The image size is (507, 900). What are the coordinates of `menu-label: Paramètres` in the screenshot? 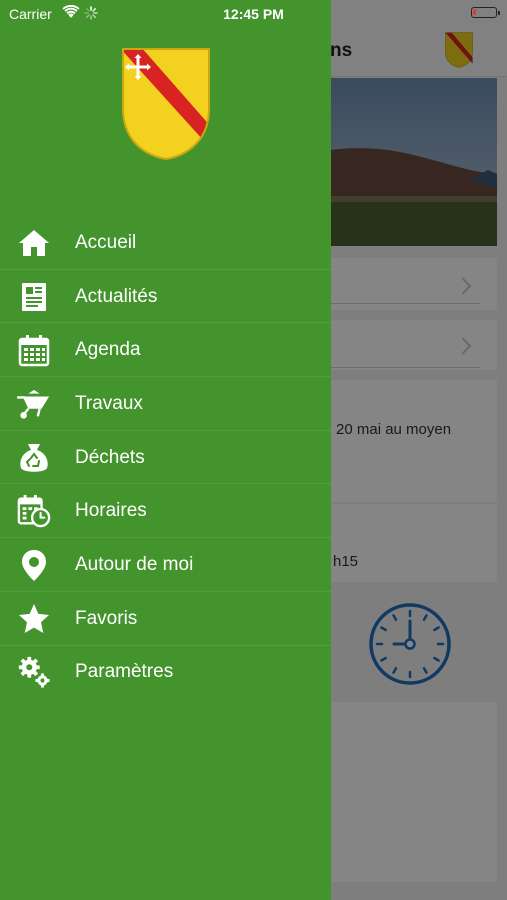 It's located at (124, 672).